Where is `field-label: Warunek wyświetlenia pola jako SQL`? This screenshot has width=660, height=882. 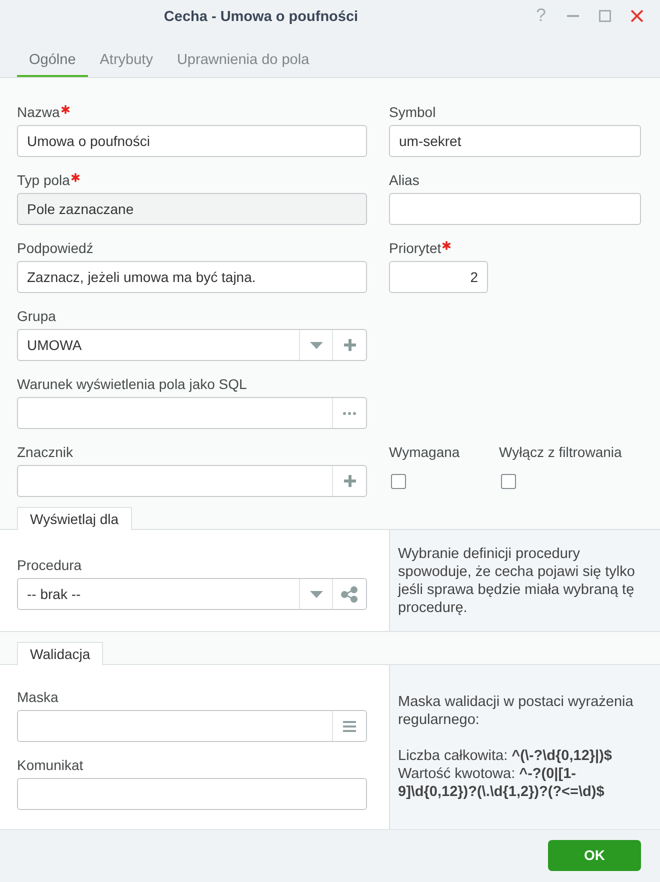 field-label: Warunek wyświetlenia pola jako SQL is located at coordinates (132, 384).